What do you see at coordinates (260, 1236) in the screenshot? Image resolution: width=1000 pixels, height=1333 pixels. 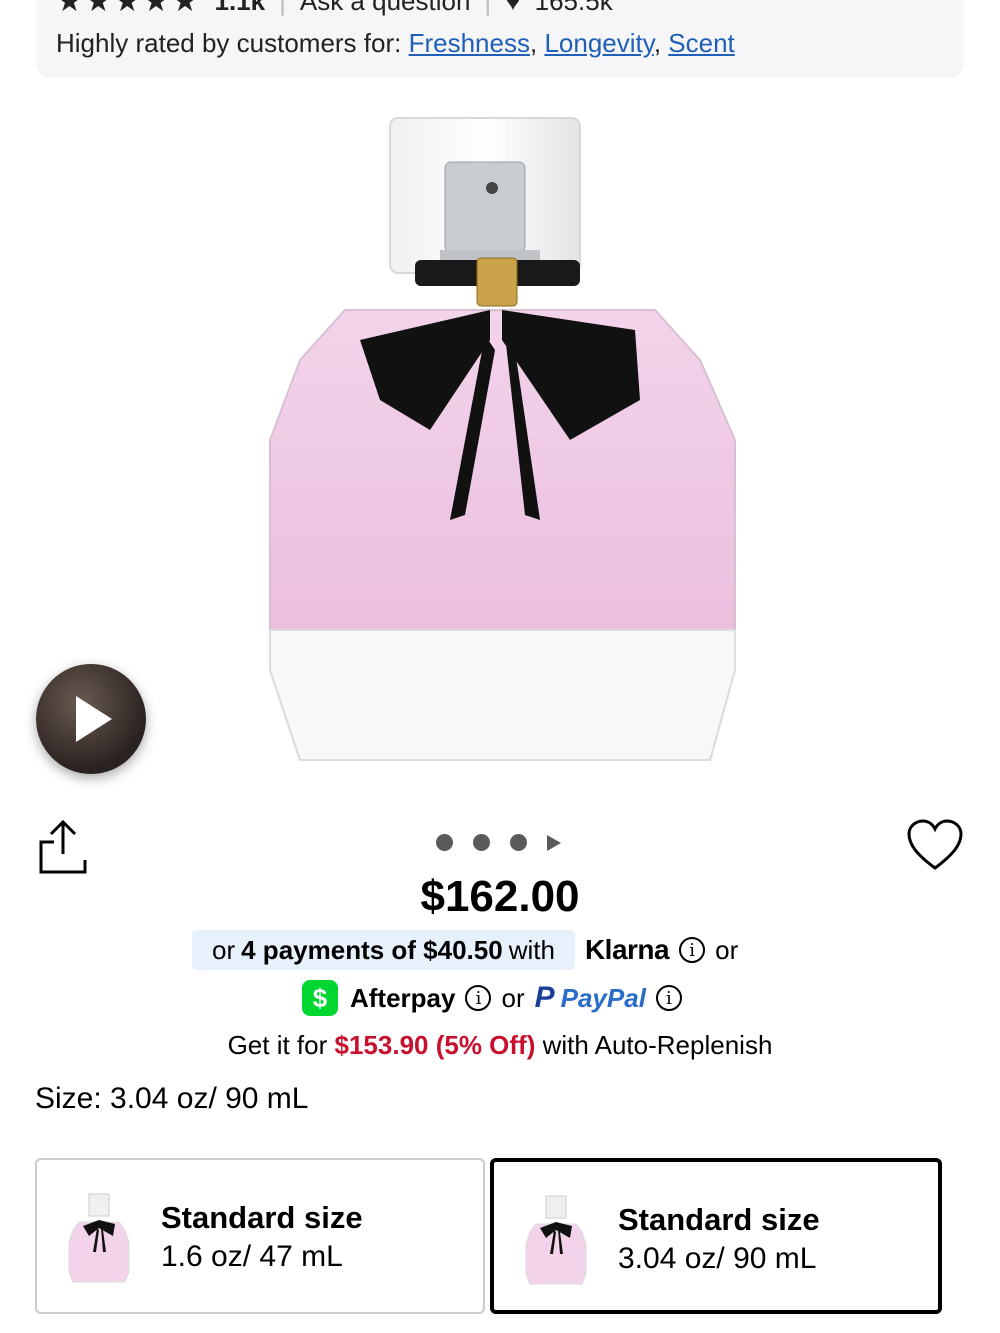 I see `size-option-47ml: Standard size 1.6 oz/ 47 mL` at bounding box center [260, 1236].